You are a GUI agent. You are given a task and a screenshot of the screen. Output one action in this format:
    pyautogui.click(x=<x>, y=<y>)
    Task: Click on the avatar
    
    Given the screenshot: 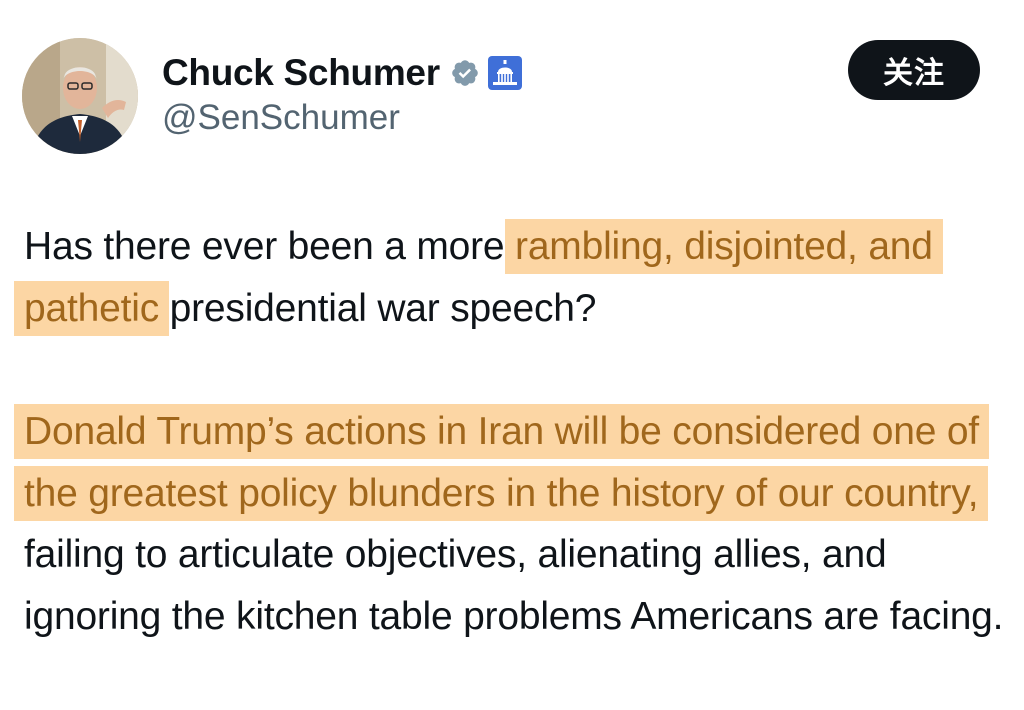 What is the action you would take?
    pyautogui.click(x=80, y=96)
    